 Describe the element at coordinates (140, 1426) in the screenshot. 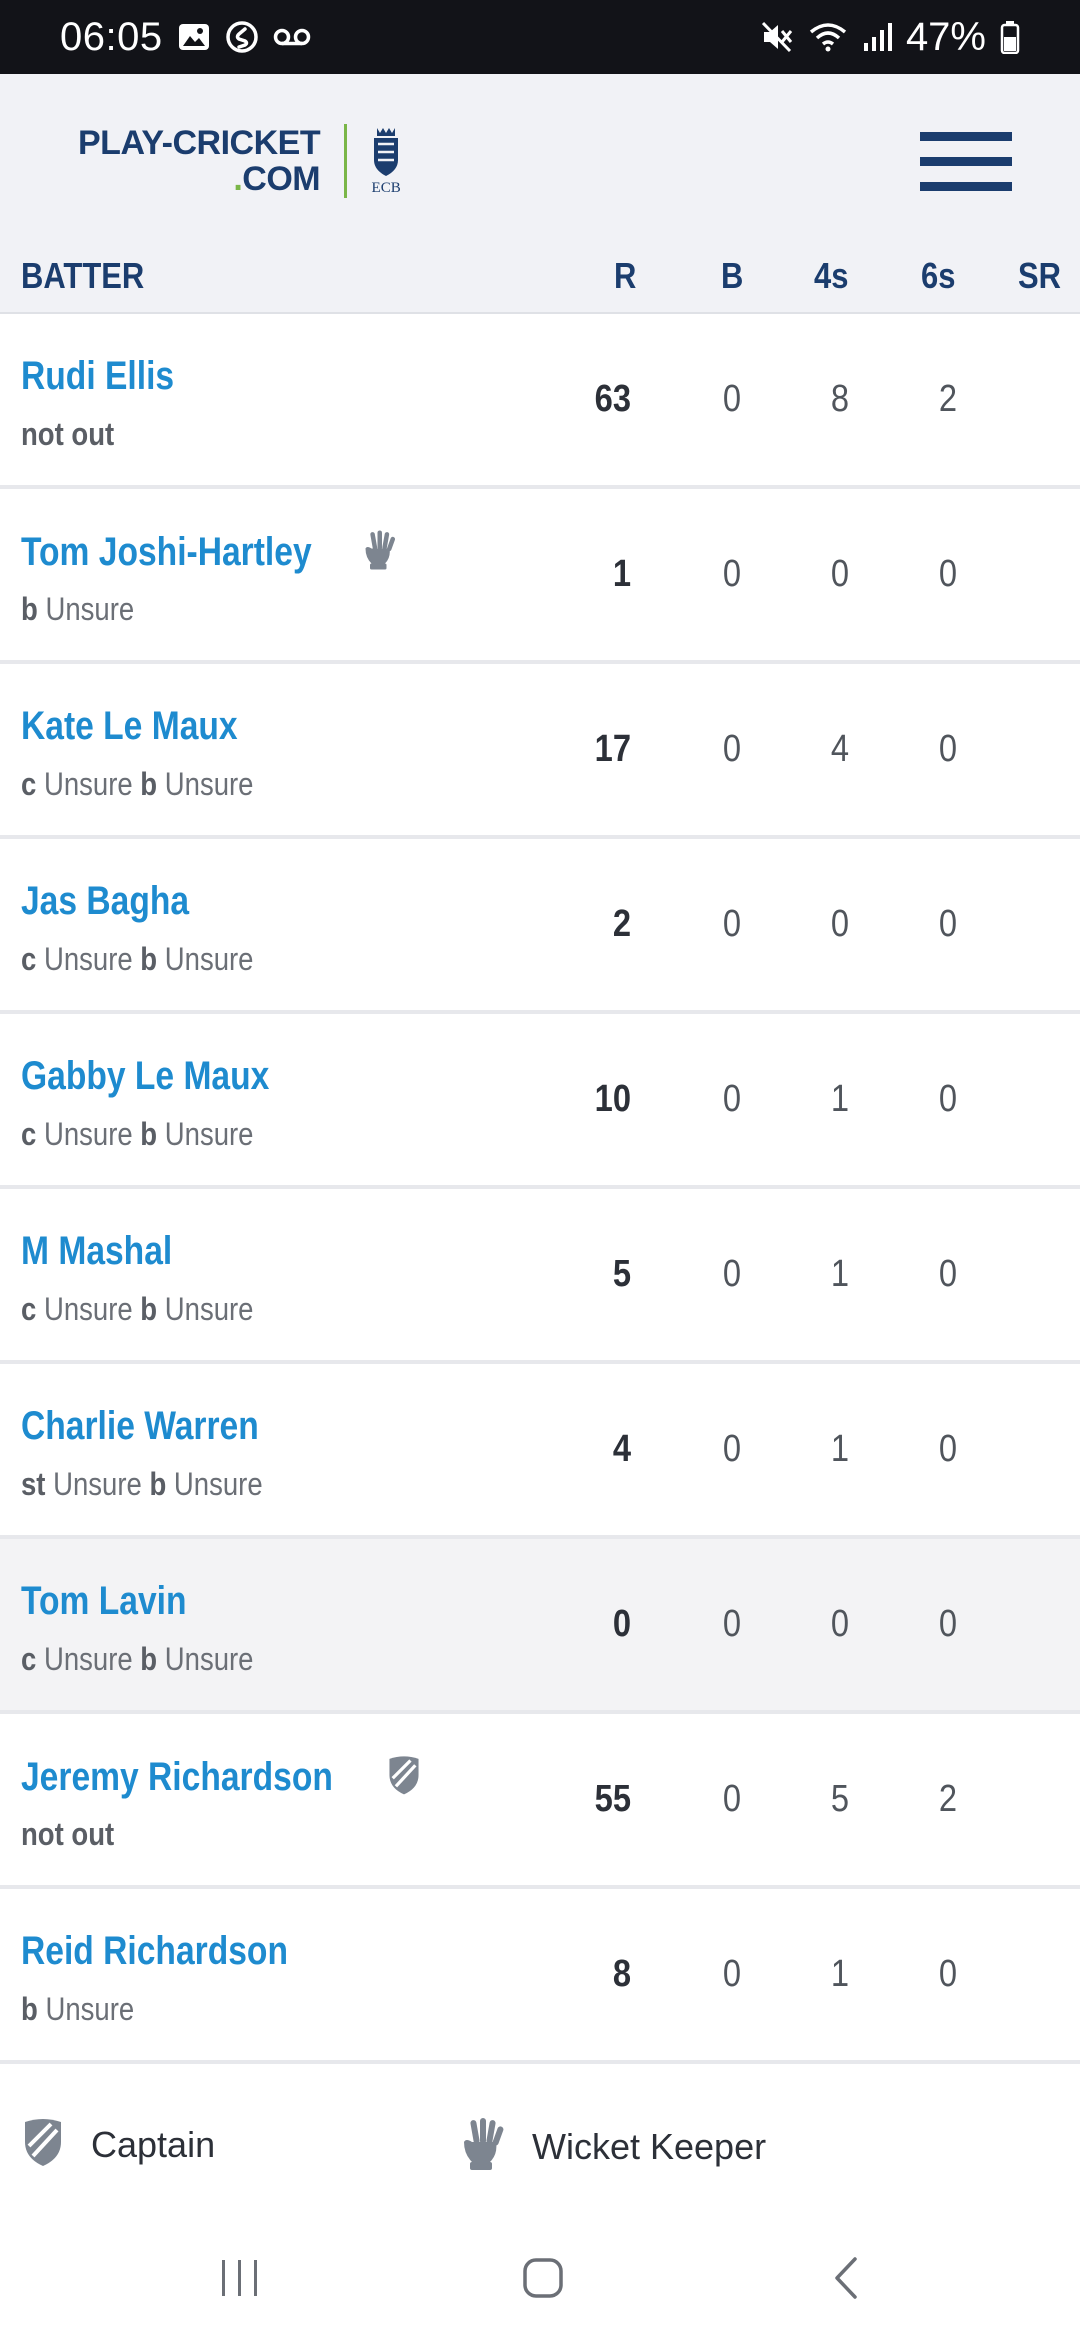

I see `batter-name-link: Charlie Warren` at that location.